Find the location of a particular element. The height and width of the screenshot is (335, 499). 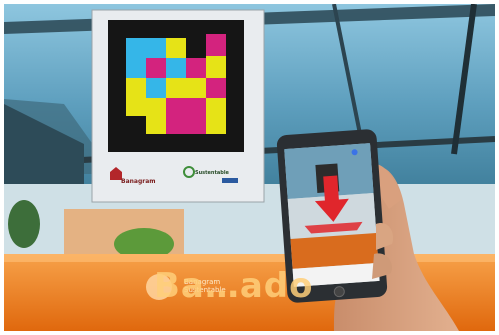

tree-left is located at coordinates (24, 224).